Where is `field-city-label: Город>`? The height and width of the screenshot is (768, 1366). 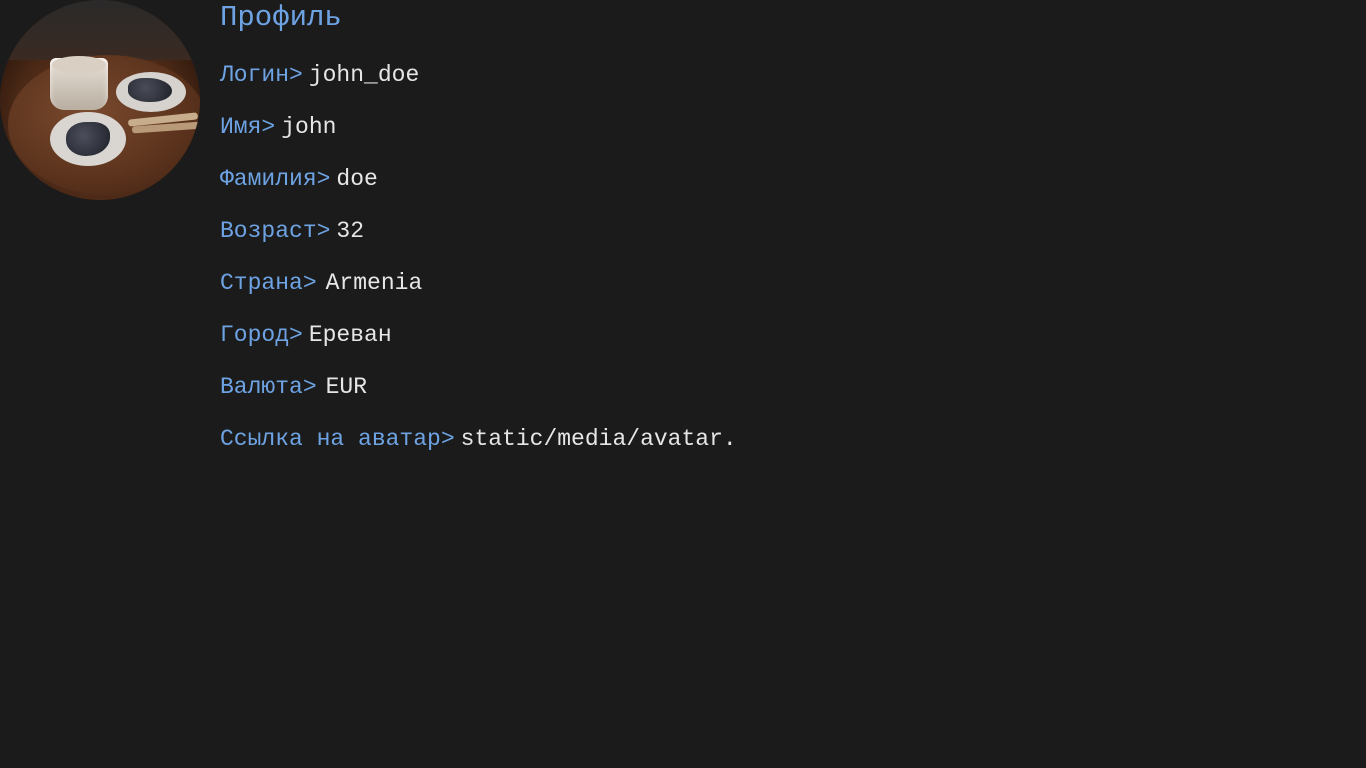 field-city-label: Город> is located at coordinates (261, 335).